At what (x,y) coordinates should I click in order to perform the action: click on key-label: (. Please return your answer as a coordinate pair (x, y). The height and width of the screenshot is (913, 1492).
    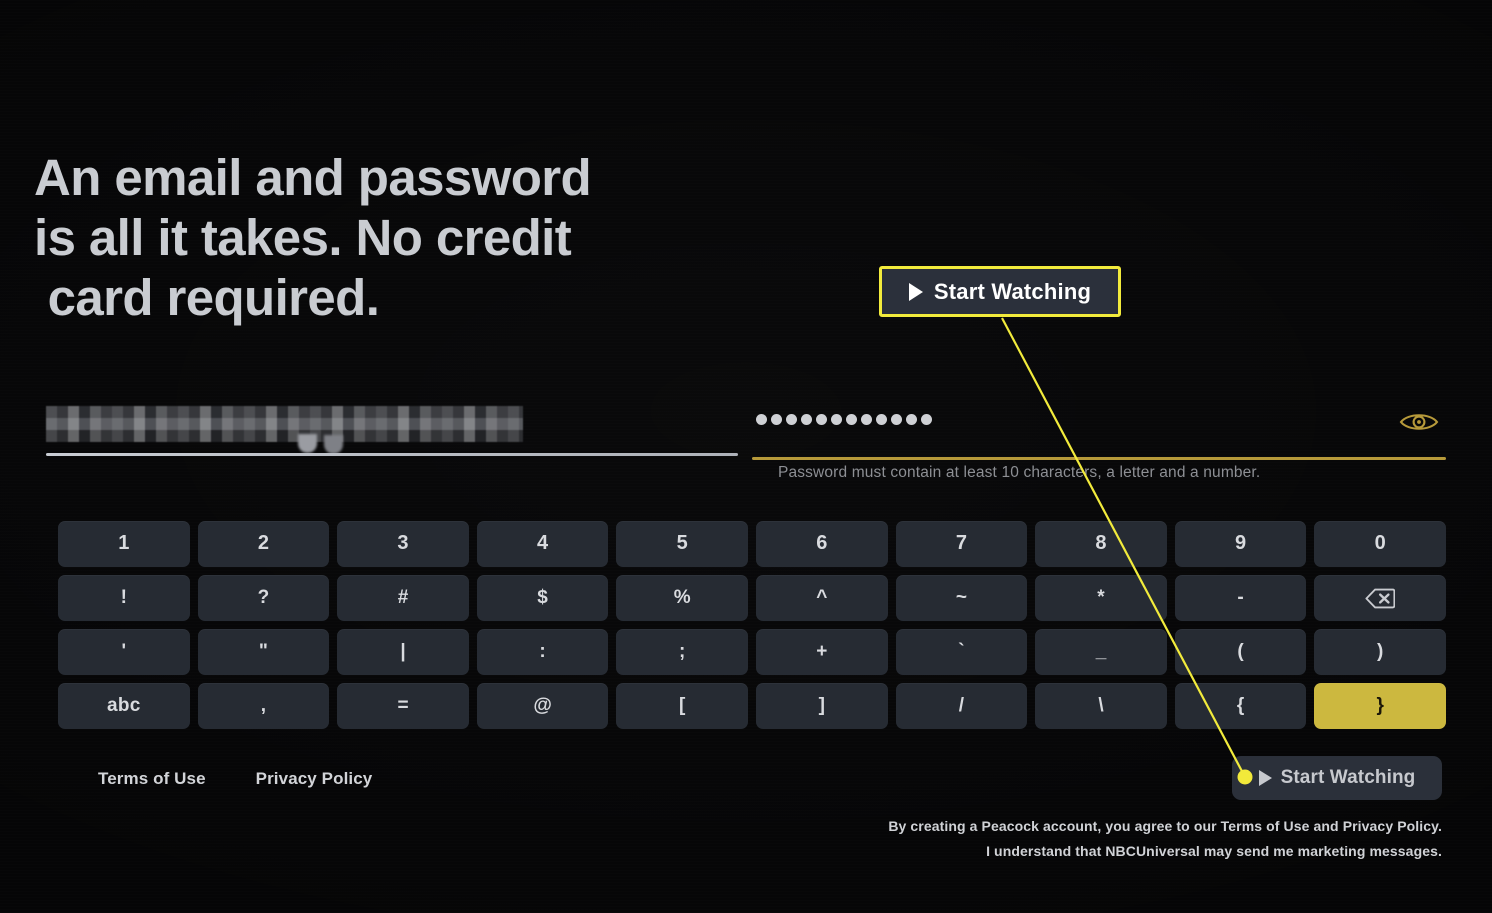
    Looking at the image, I should click on (1240, 651).